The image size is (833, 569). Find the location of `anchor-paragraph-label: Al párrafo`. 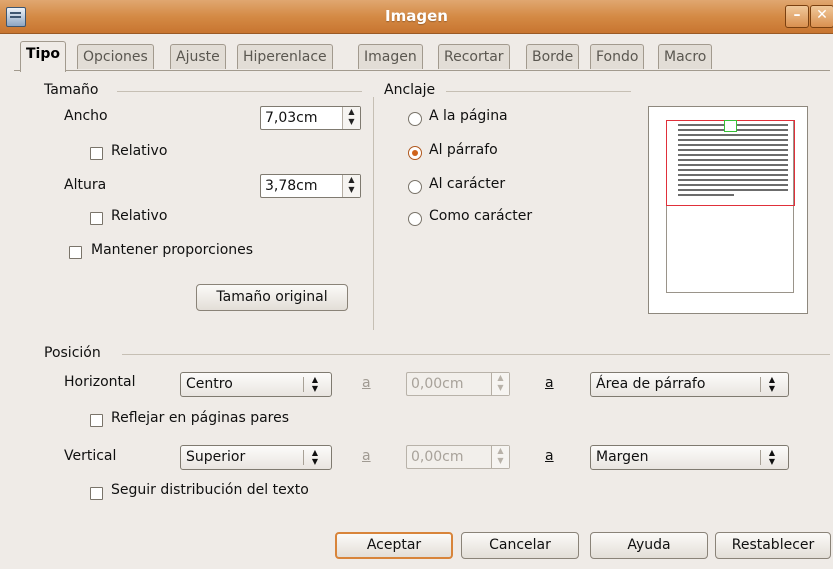

anchor-paragraph-label: Al párrafo is located at coordinates (463, 150).